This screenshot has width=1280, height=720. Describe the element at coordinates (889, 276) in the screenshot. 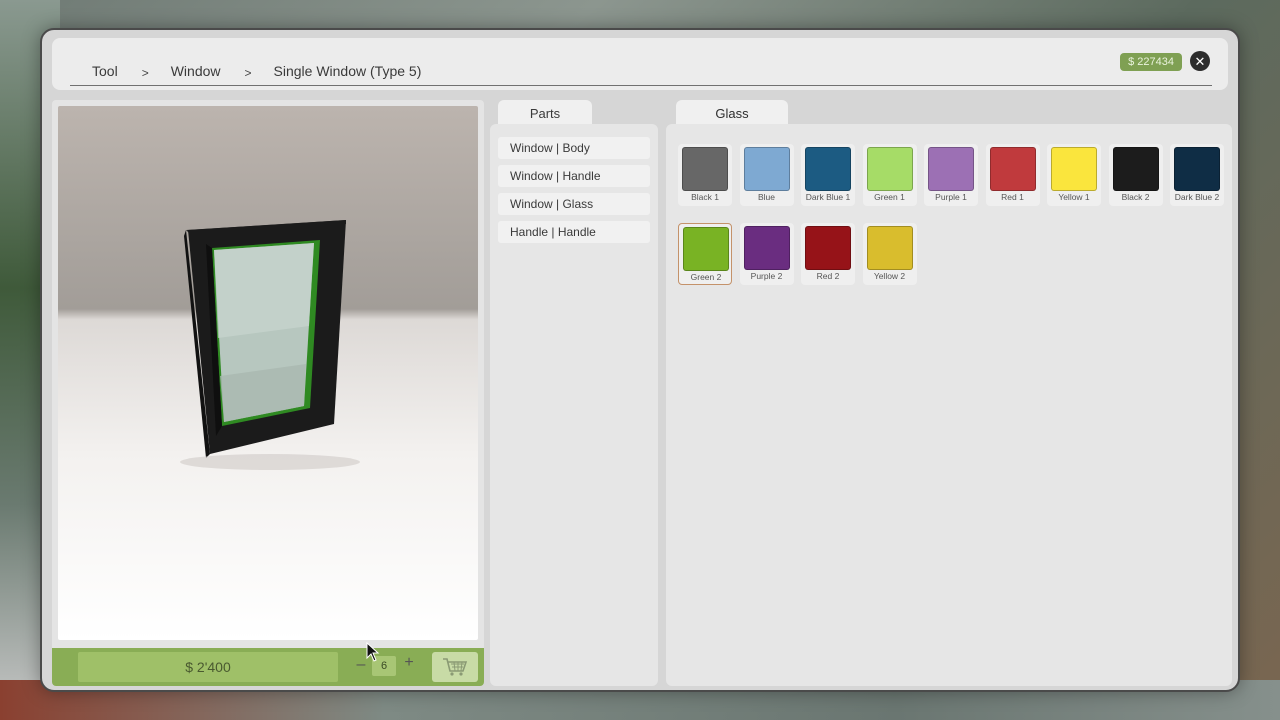

I see `swatch-label: Yellow 2` at that location.